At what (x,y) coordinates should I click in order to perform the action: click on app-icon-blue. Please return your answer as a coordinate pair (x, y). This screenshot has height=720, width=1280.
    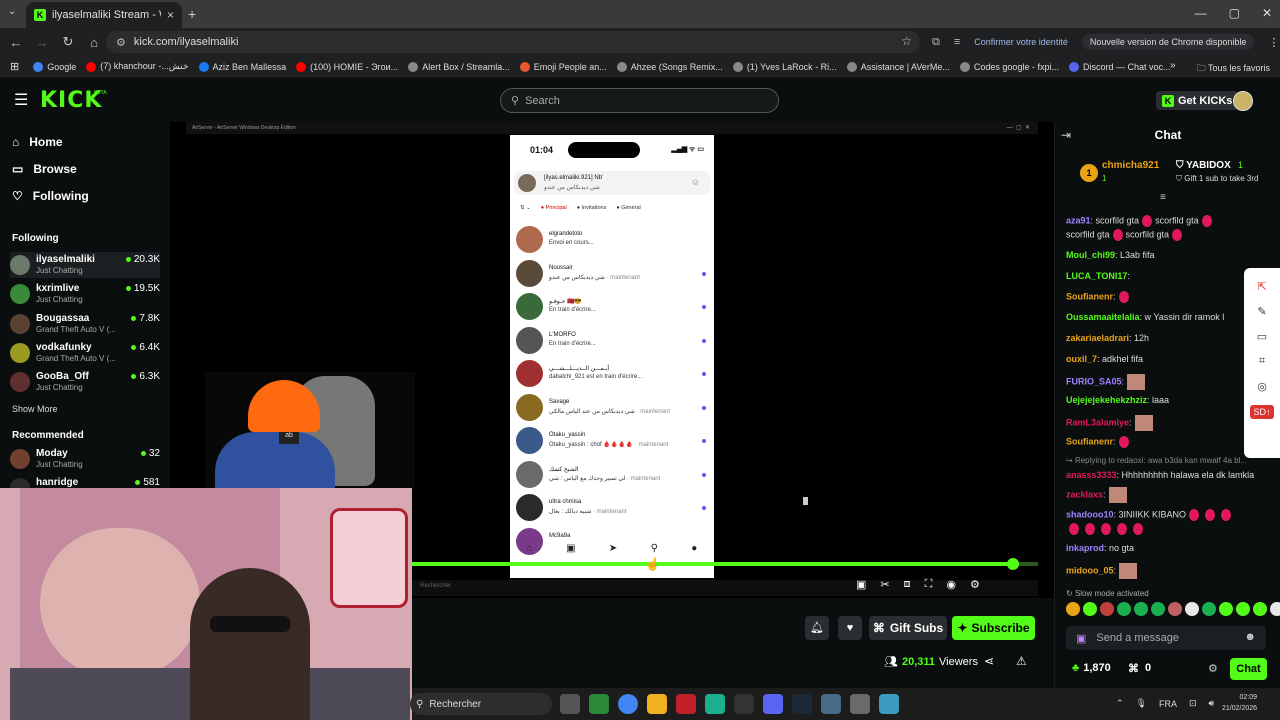
    Looking at the image, I should click on (889, 704).